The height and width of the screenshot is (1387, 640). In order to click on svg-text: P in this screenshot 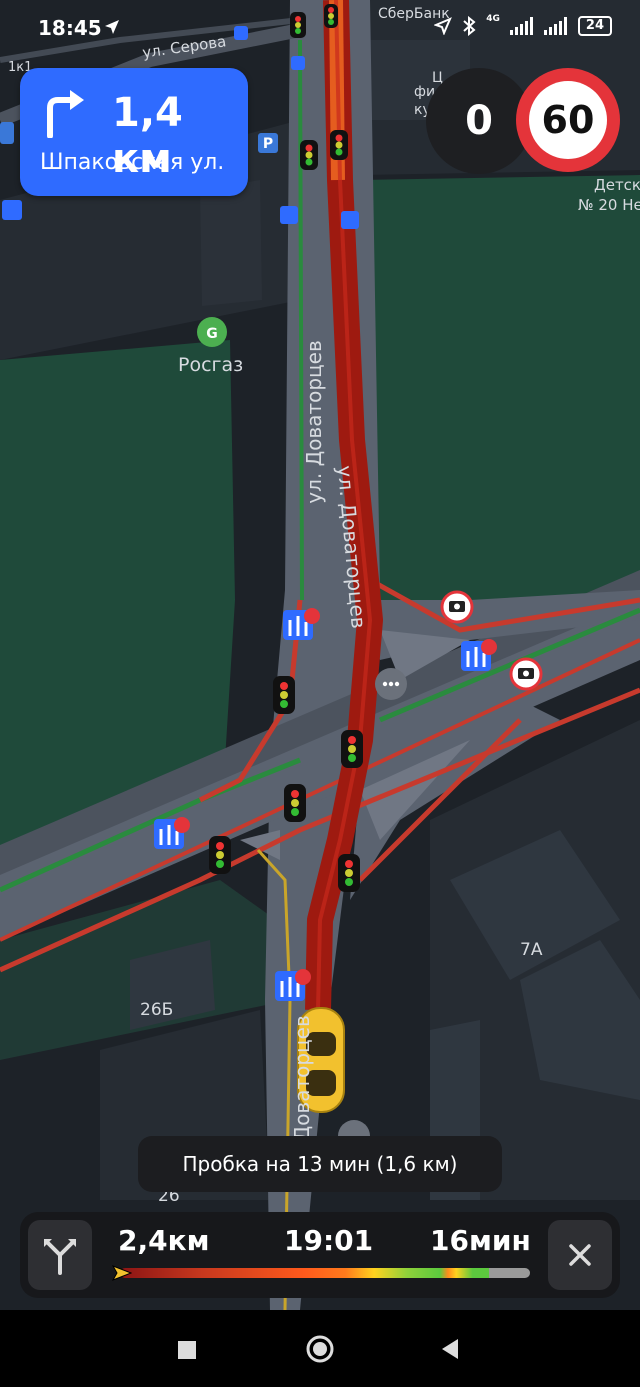, I will do `click(268, 144)`.